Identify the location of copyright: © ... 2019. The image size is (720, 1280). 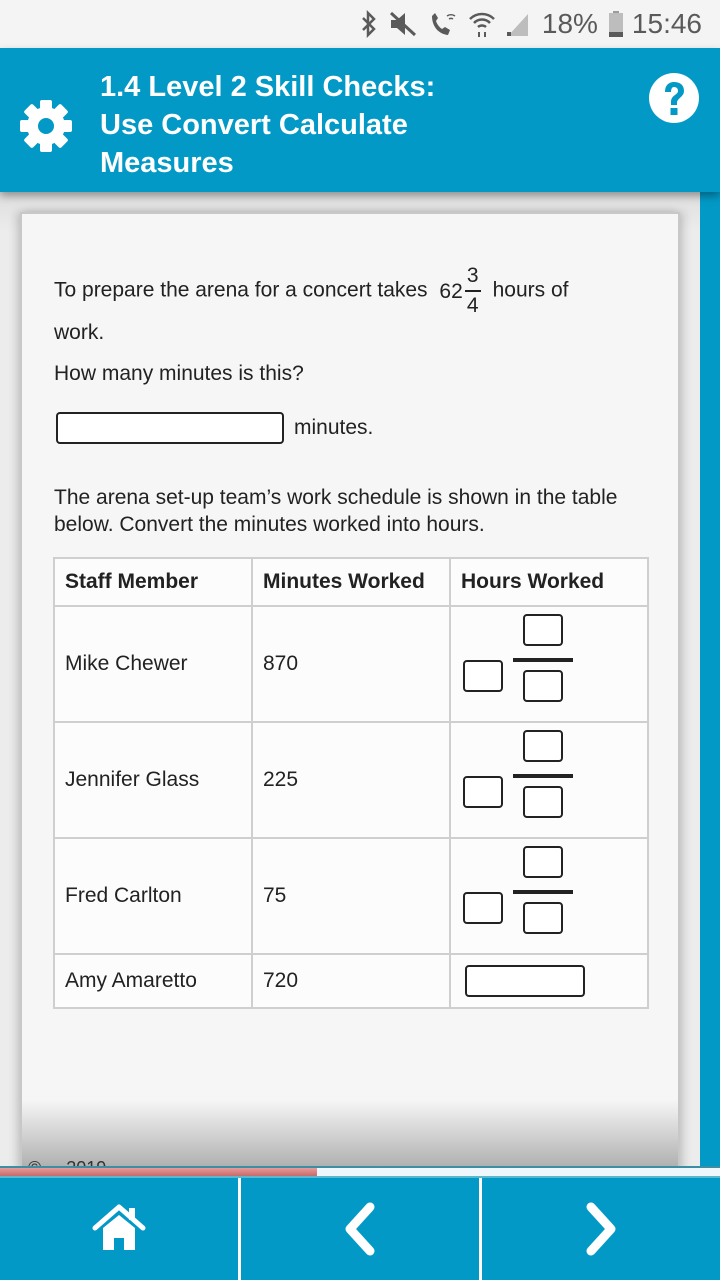
(67, 1162).